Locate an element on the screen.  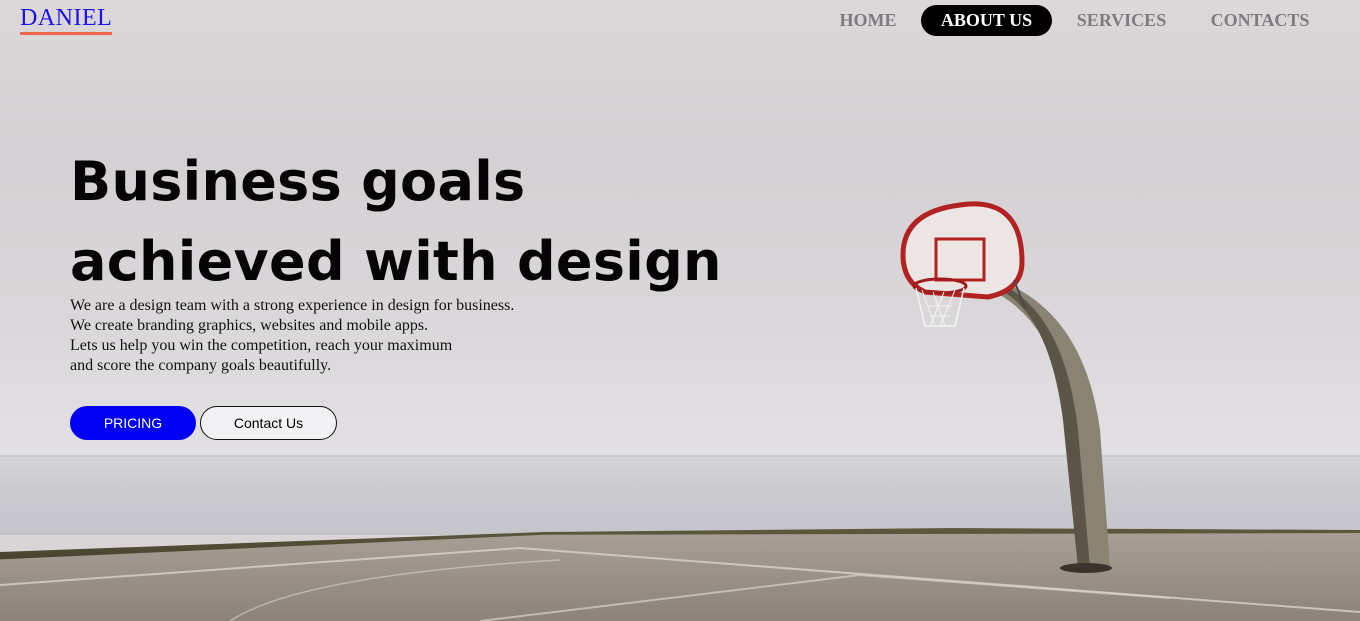
hero-title: Business goals achieved with design is located at coordinates (410, 222).